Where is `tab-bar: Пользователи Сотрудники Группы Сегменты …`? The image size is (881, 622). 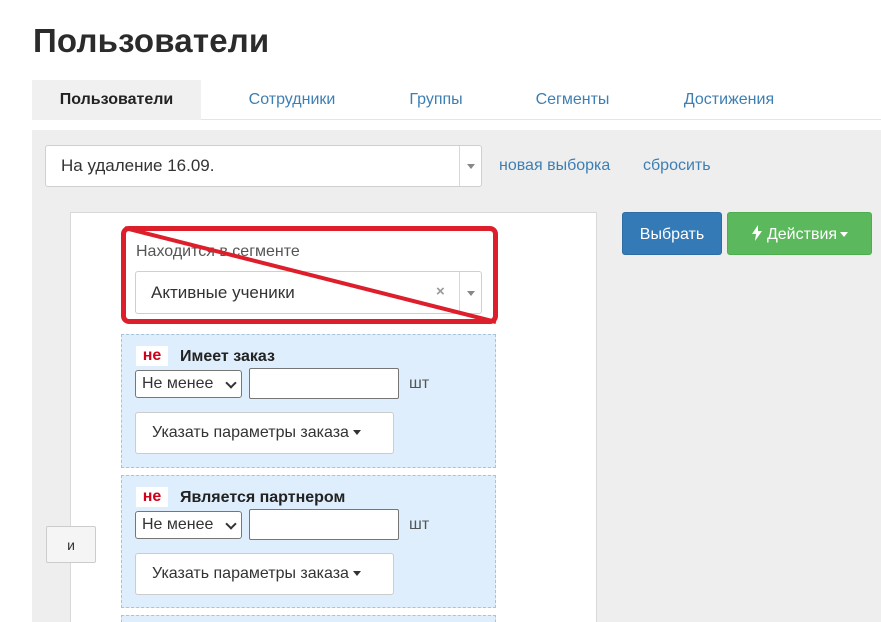 tab-bar: Пользователи Сотрудники Группы Сегменты … is located at coordinates (456, 100).